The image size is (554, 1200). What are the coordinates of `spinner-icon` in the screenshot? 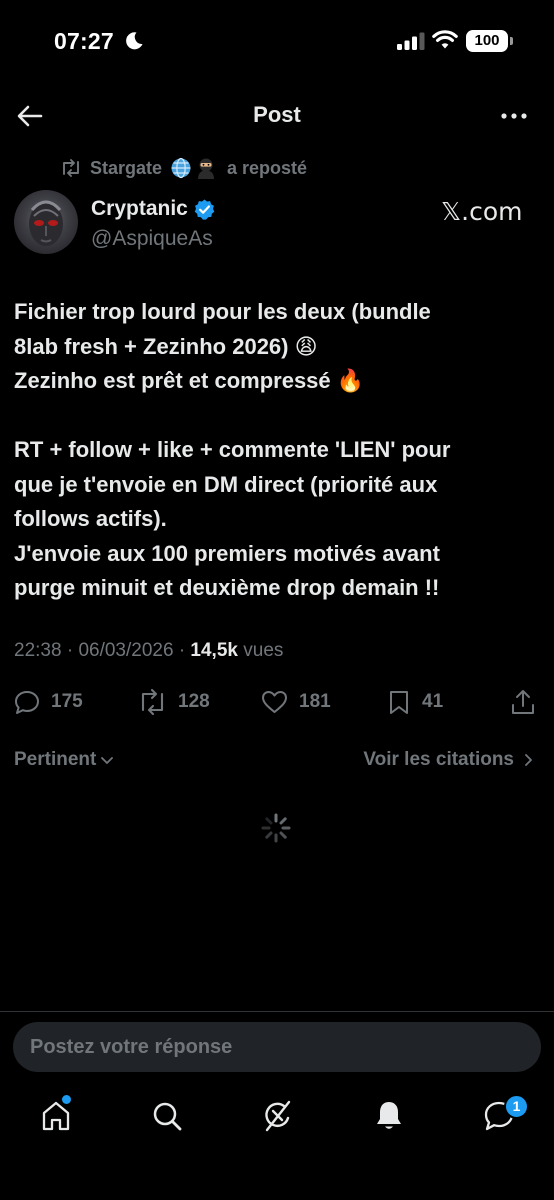 It's located at (276, 828).